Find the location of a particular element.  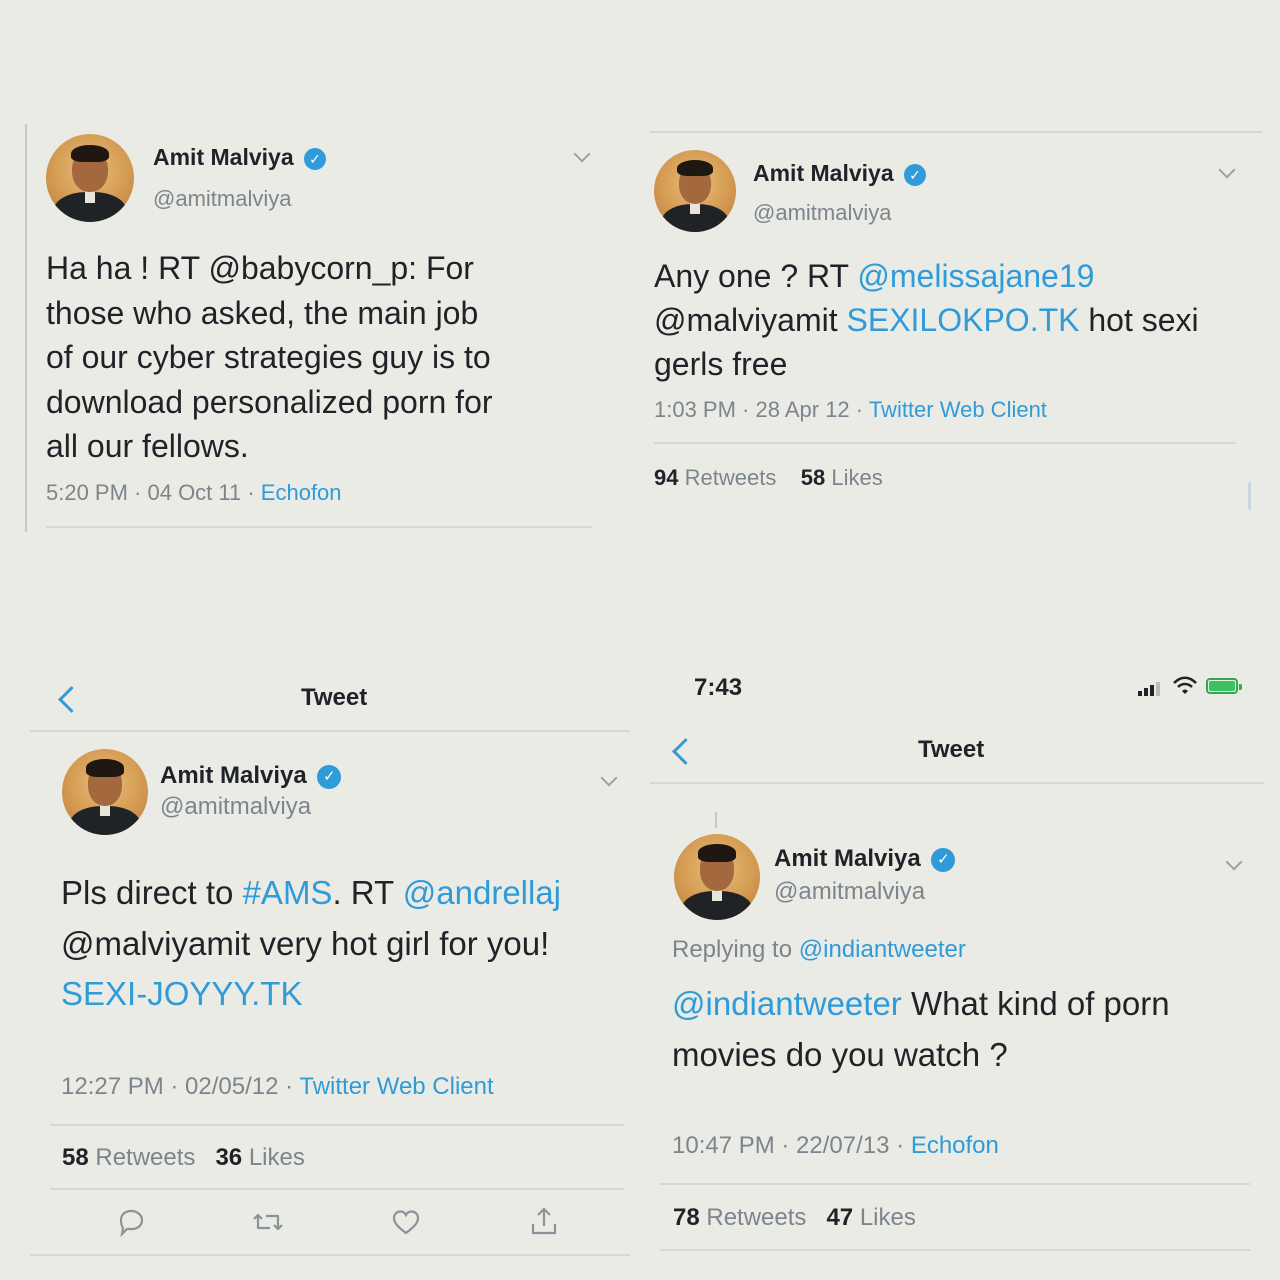

share-icon is located at coordinates (544, 1221).